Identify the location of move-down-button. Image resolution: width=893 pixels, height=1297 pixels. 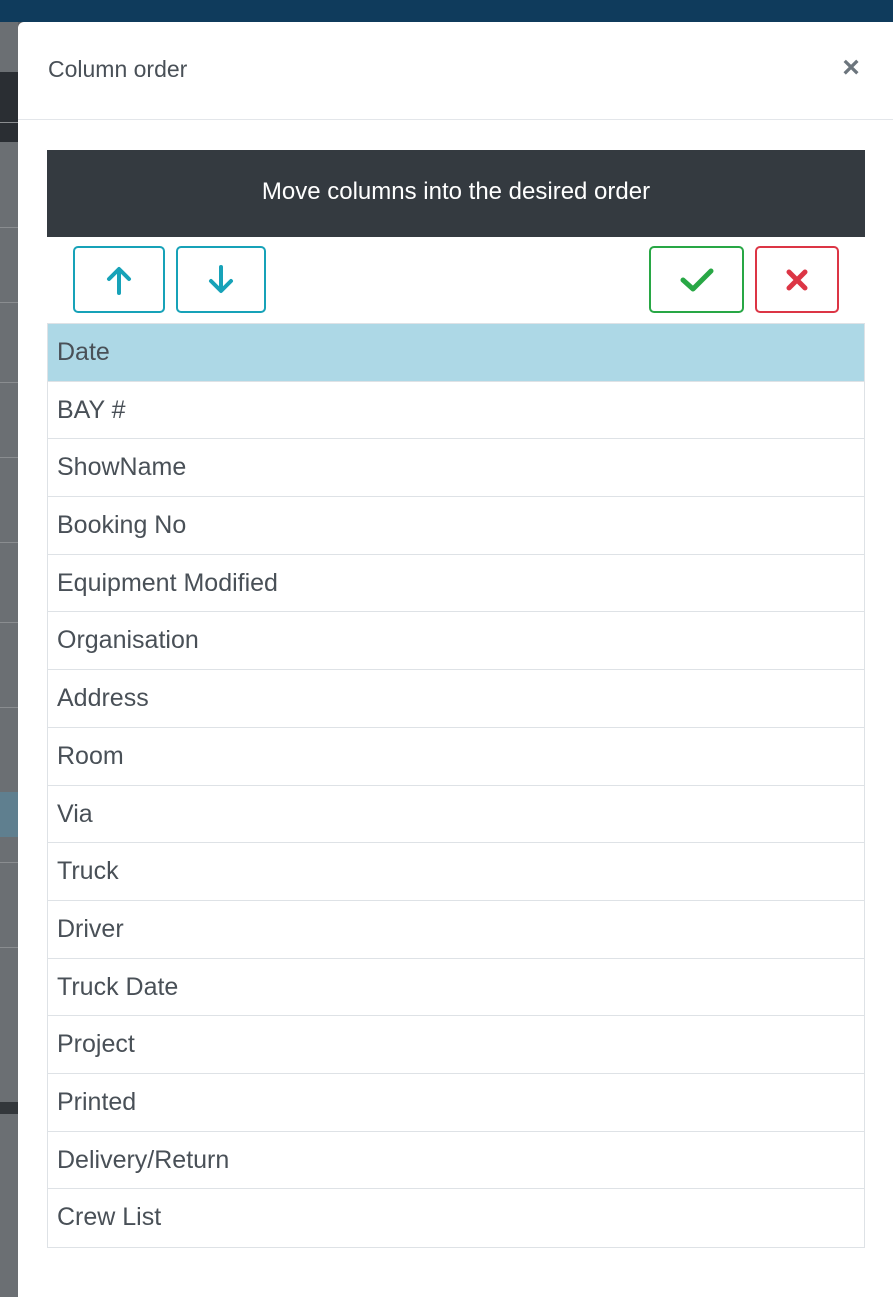
(221, 279).